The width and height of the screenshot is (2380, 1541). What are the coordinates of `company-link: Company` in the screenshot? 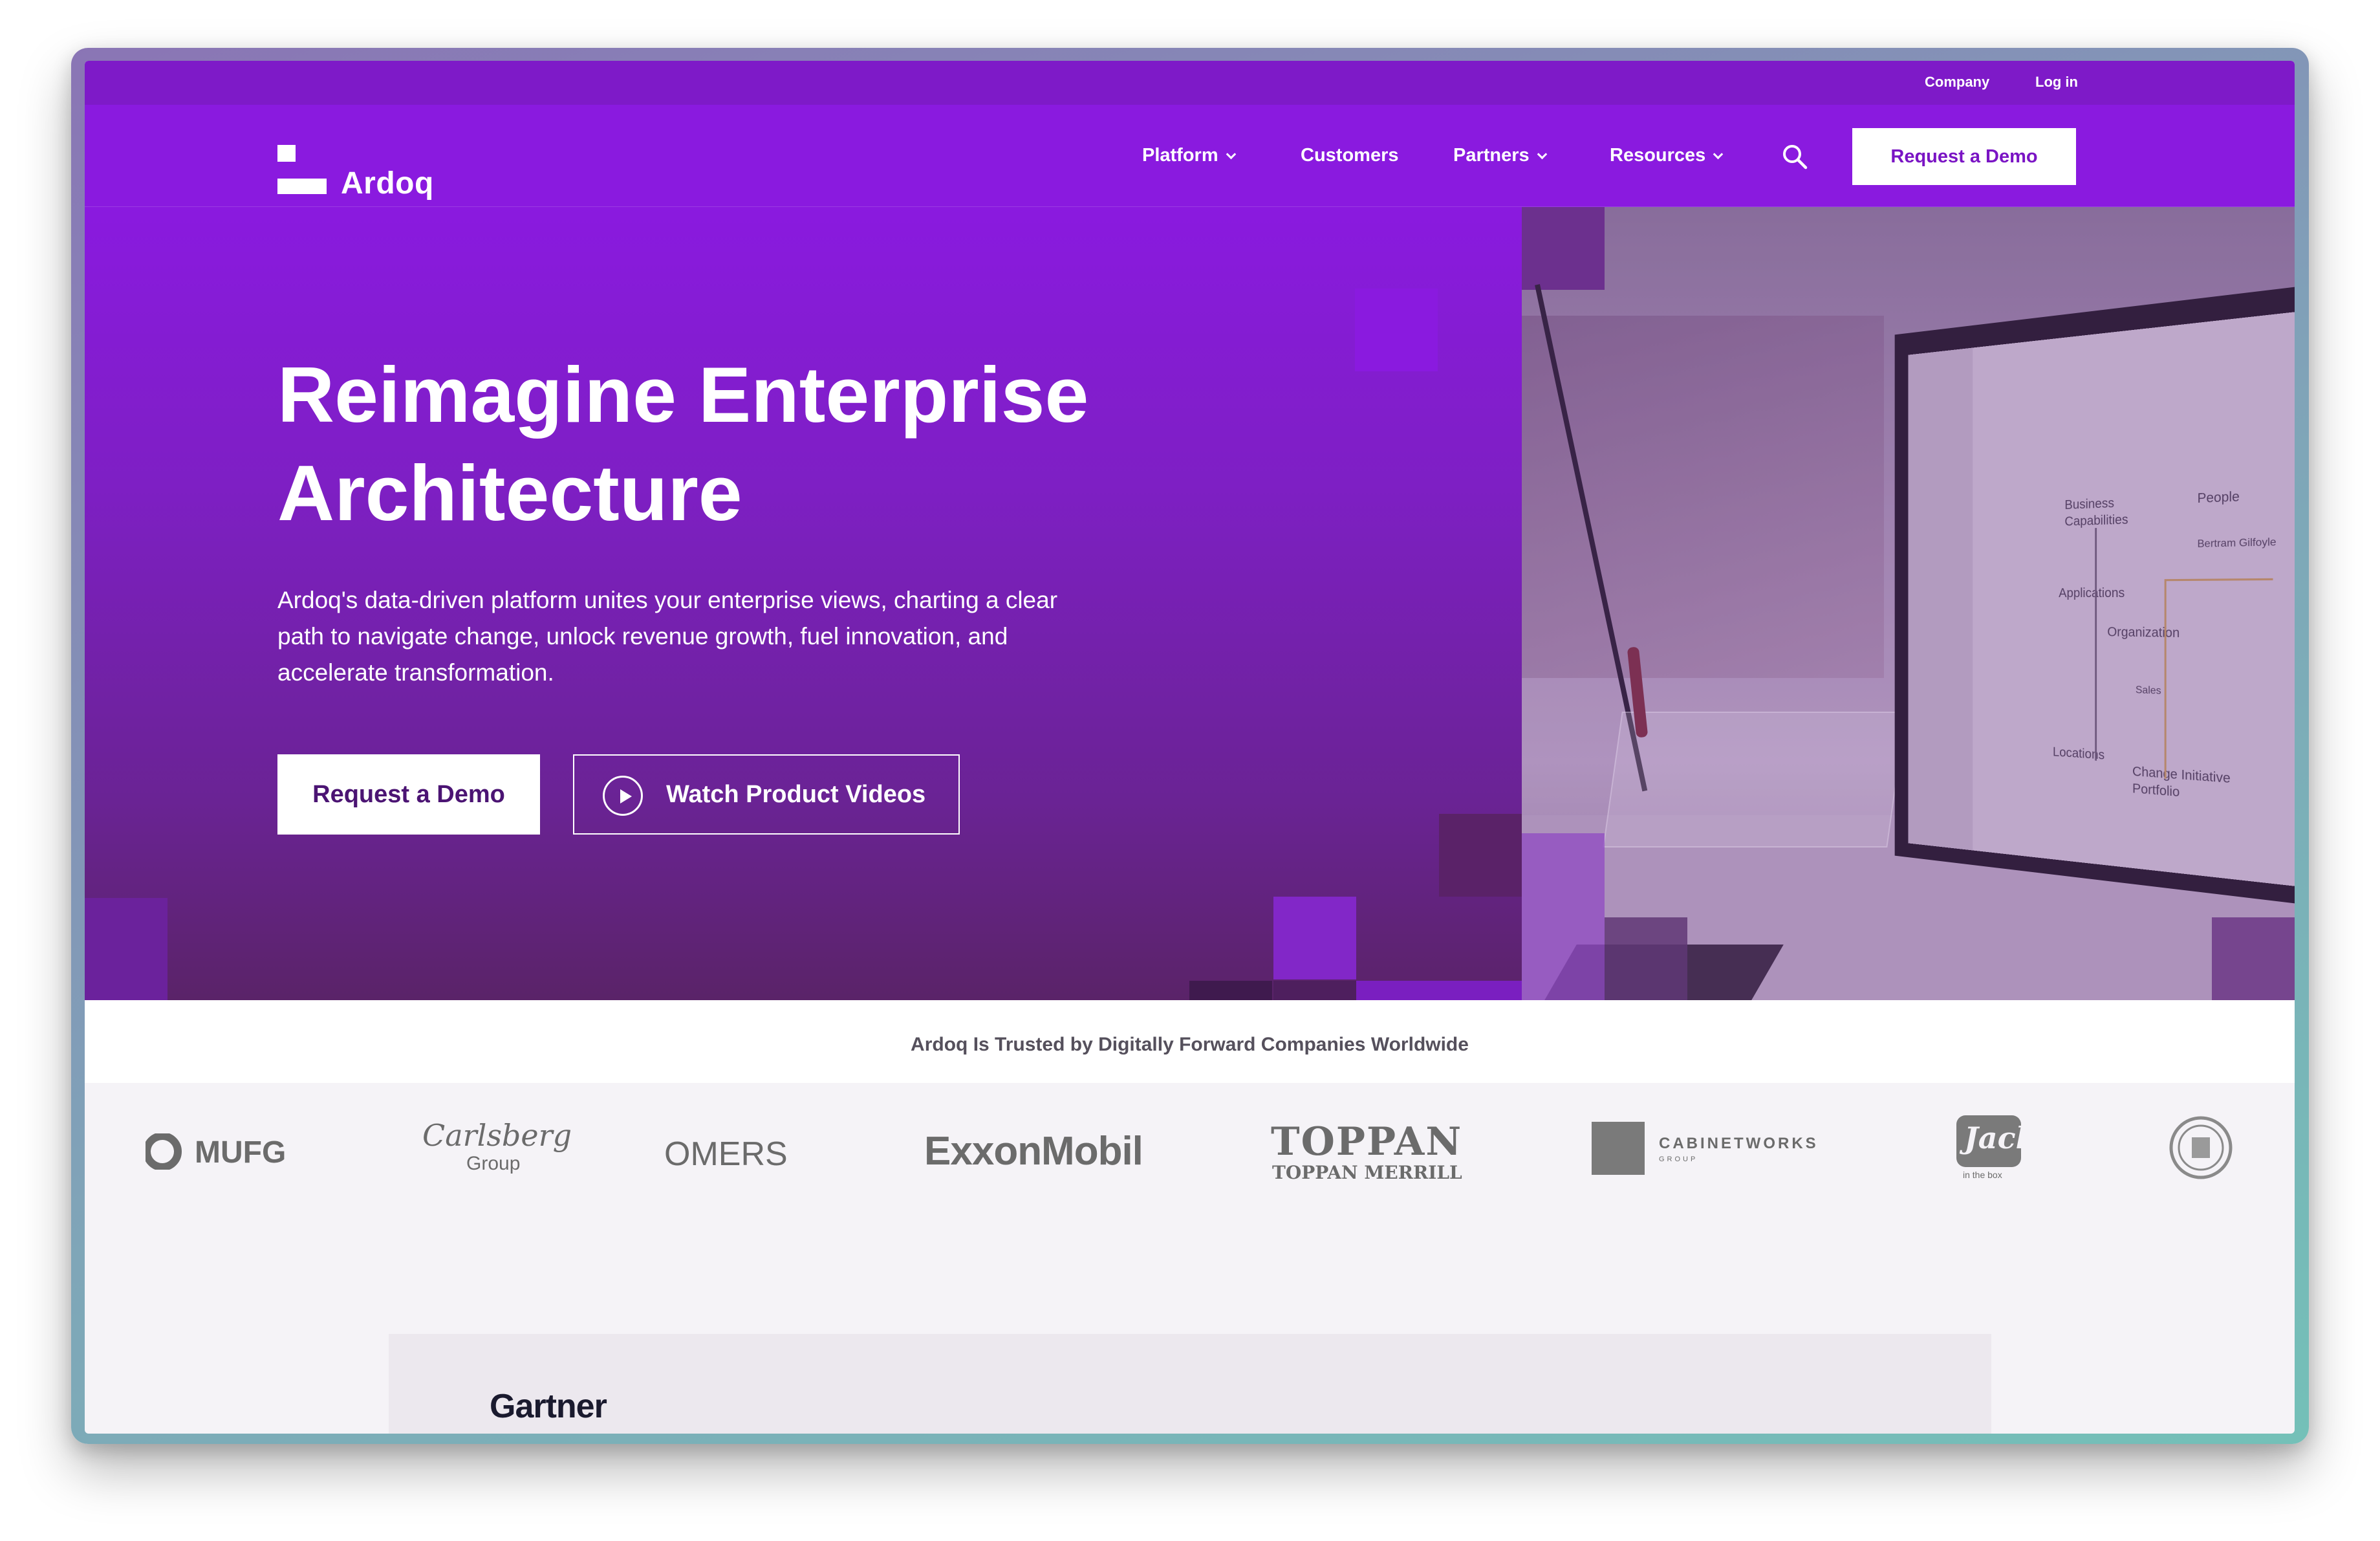 It's located at (1957, 82).